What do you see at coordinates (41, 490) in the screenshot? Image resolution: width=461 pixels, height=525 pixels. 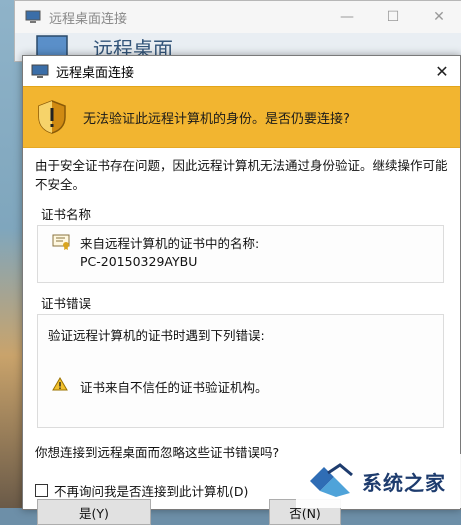 I see `dont-ask-checkbox` at bounding box center [41, 490].